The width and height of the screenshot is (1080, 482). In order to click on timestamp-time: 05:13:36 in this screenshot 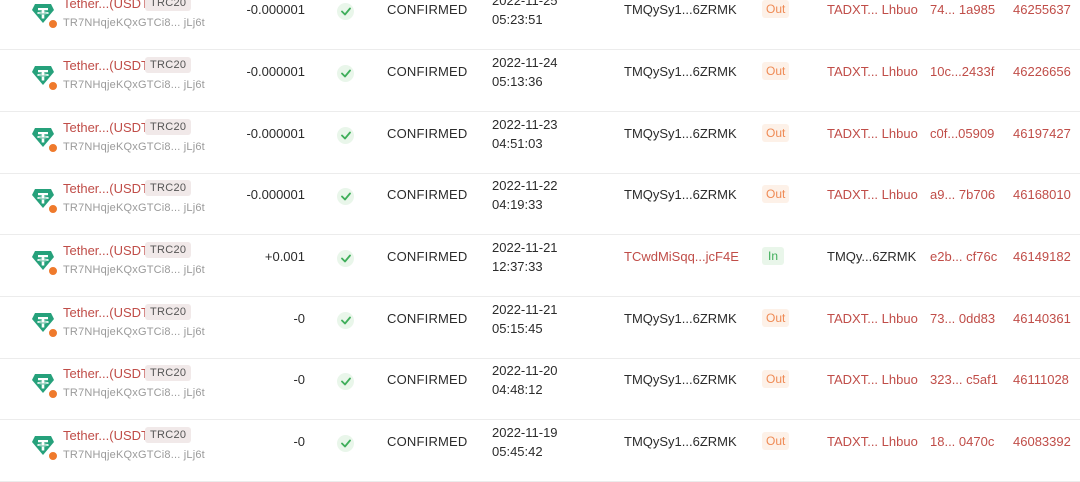, I will do `click(517, 81)`.